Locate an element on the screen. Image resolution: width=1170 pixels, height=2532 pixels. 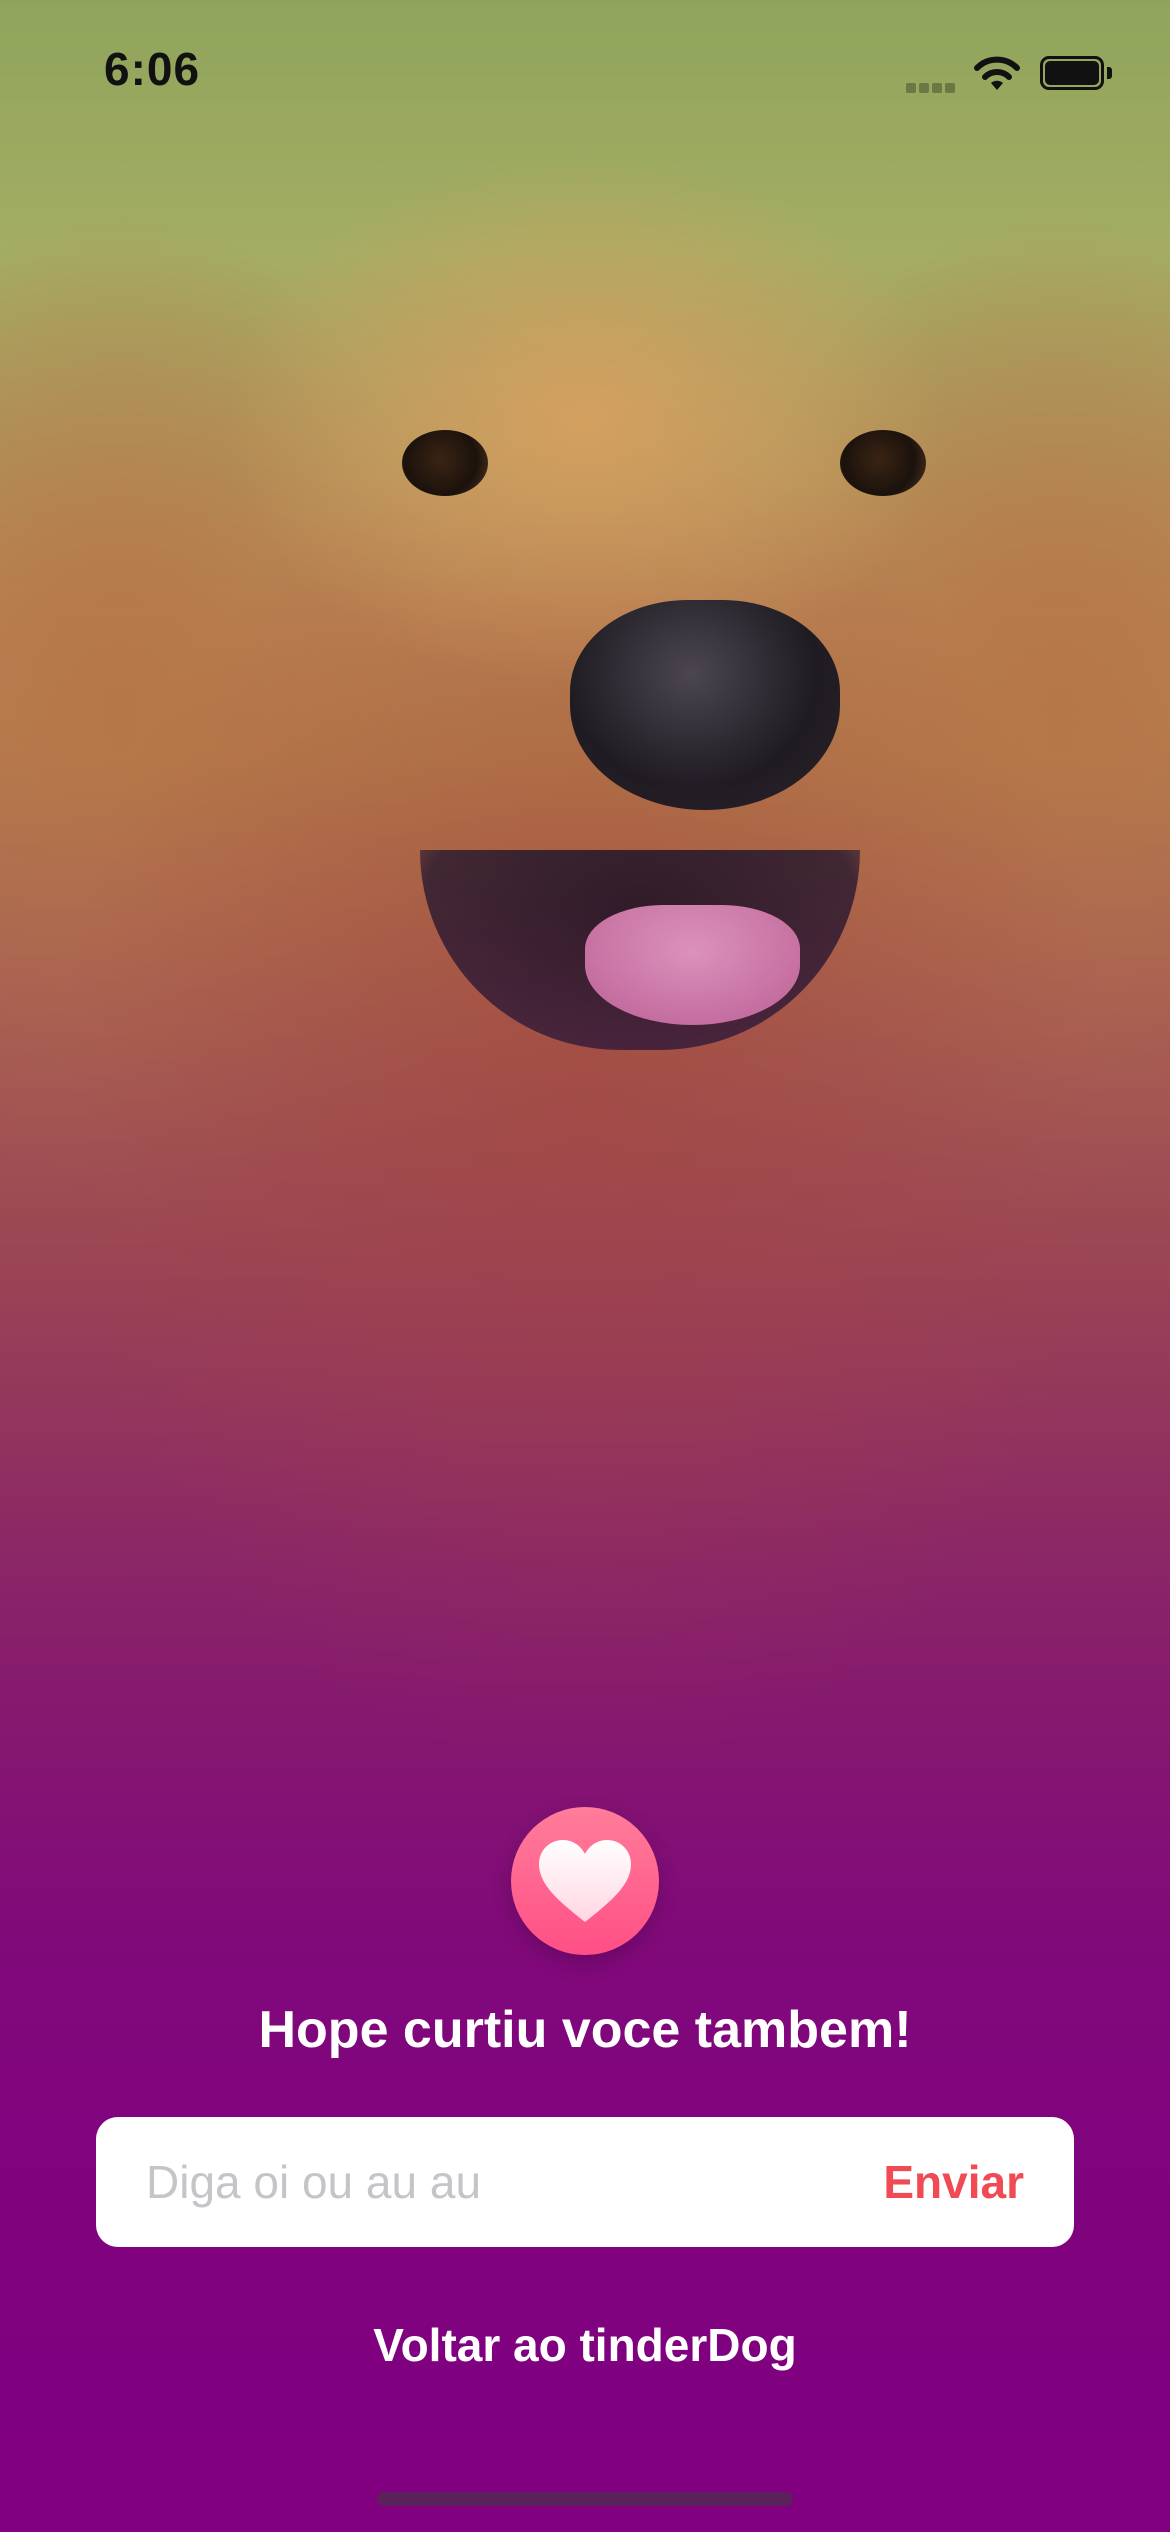
back-to-tinderdog-button: Voltar ao tinderDog is located at coordinates (585, 2345).